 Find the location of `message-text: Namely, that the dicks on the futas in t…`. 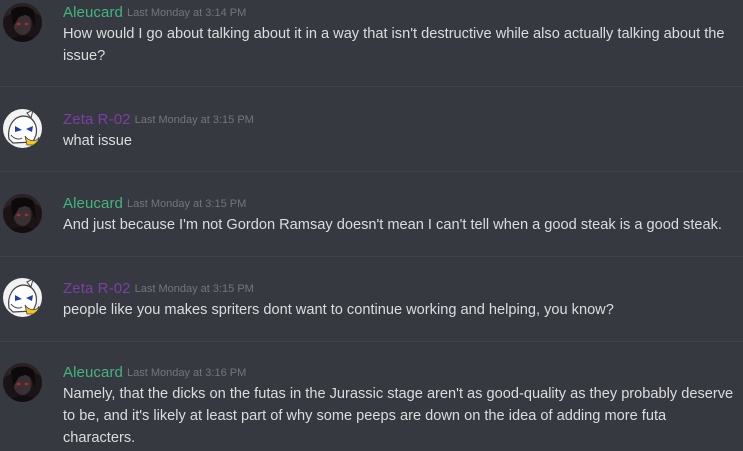

message-text: Namely, that the dicks on the futas in t… is located at coordinates (398, 416).